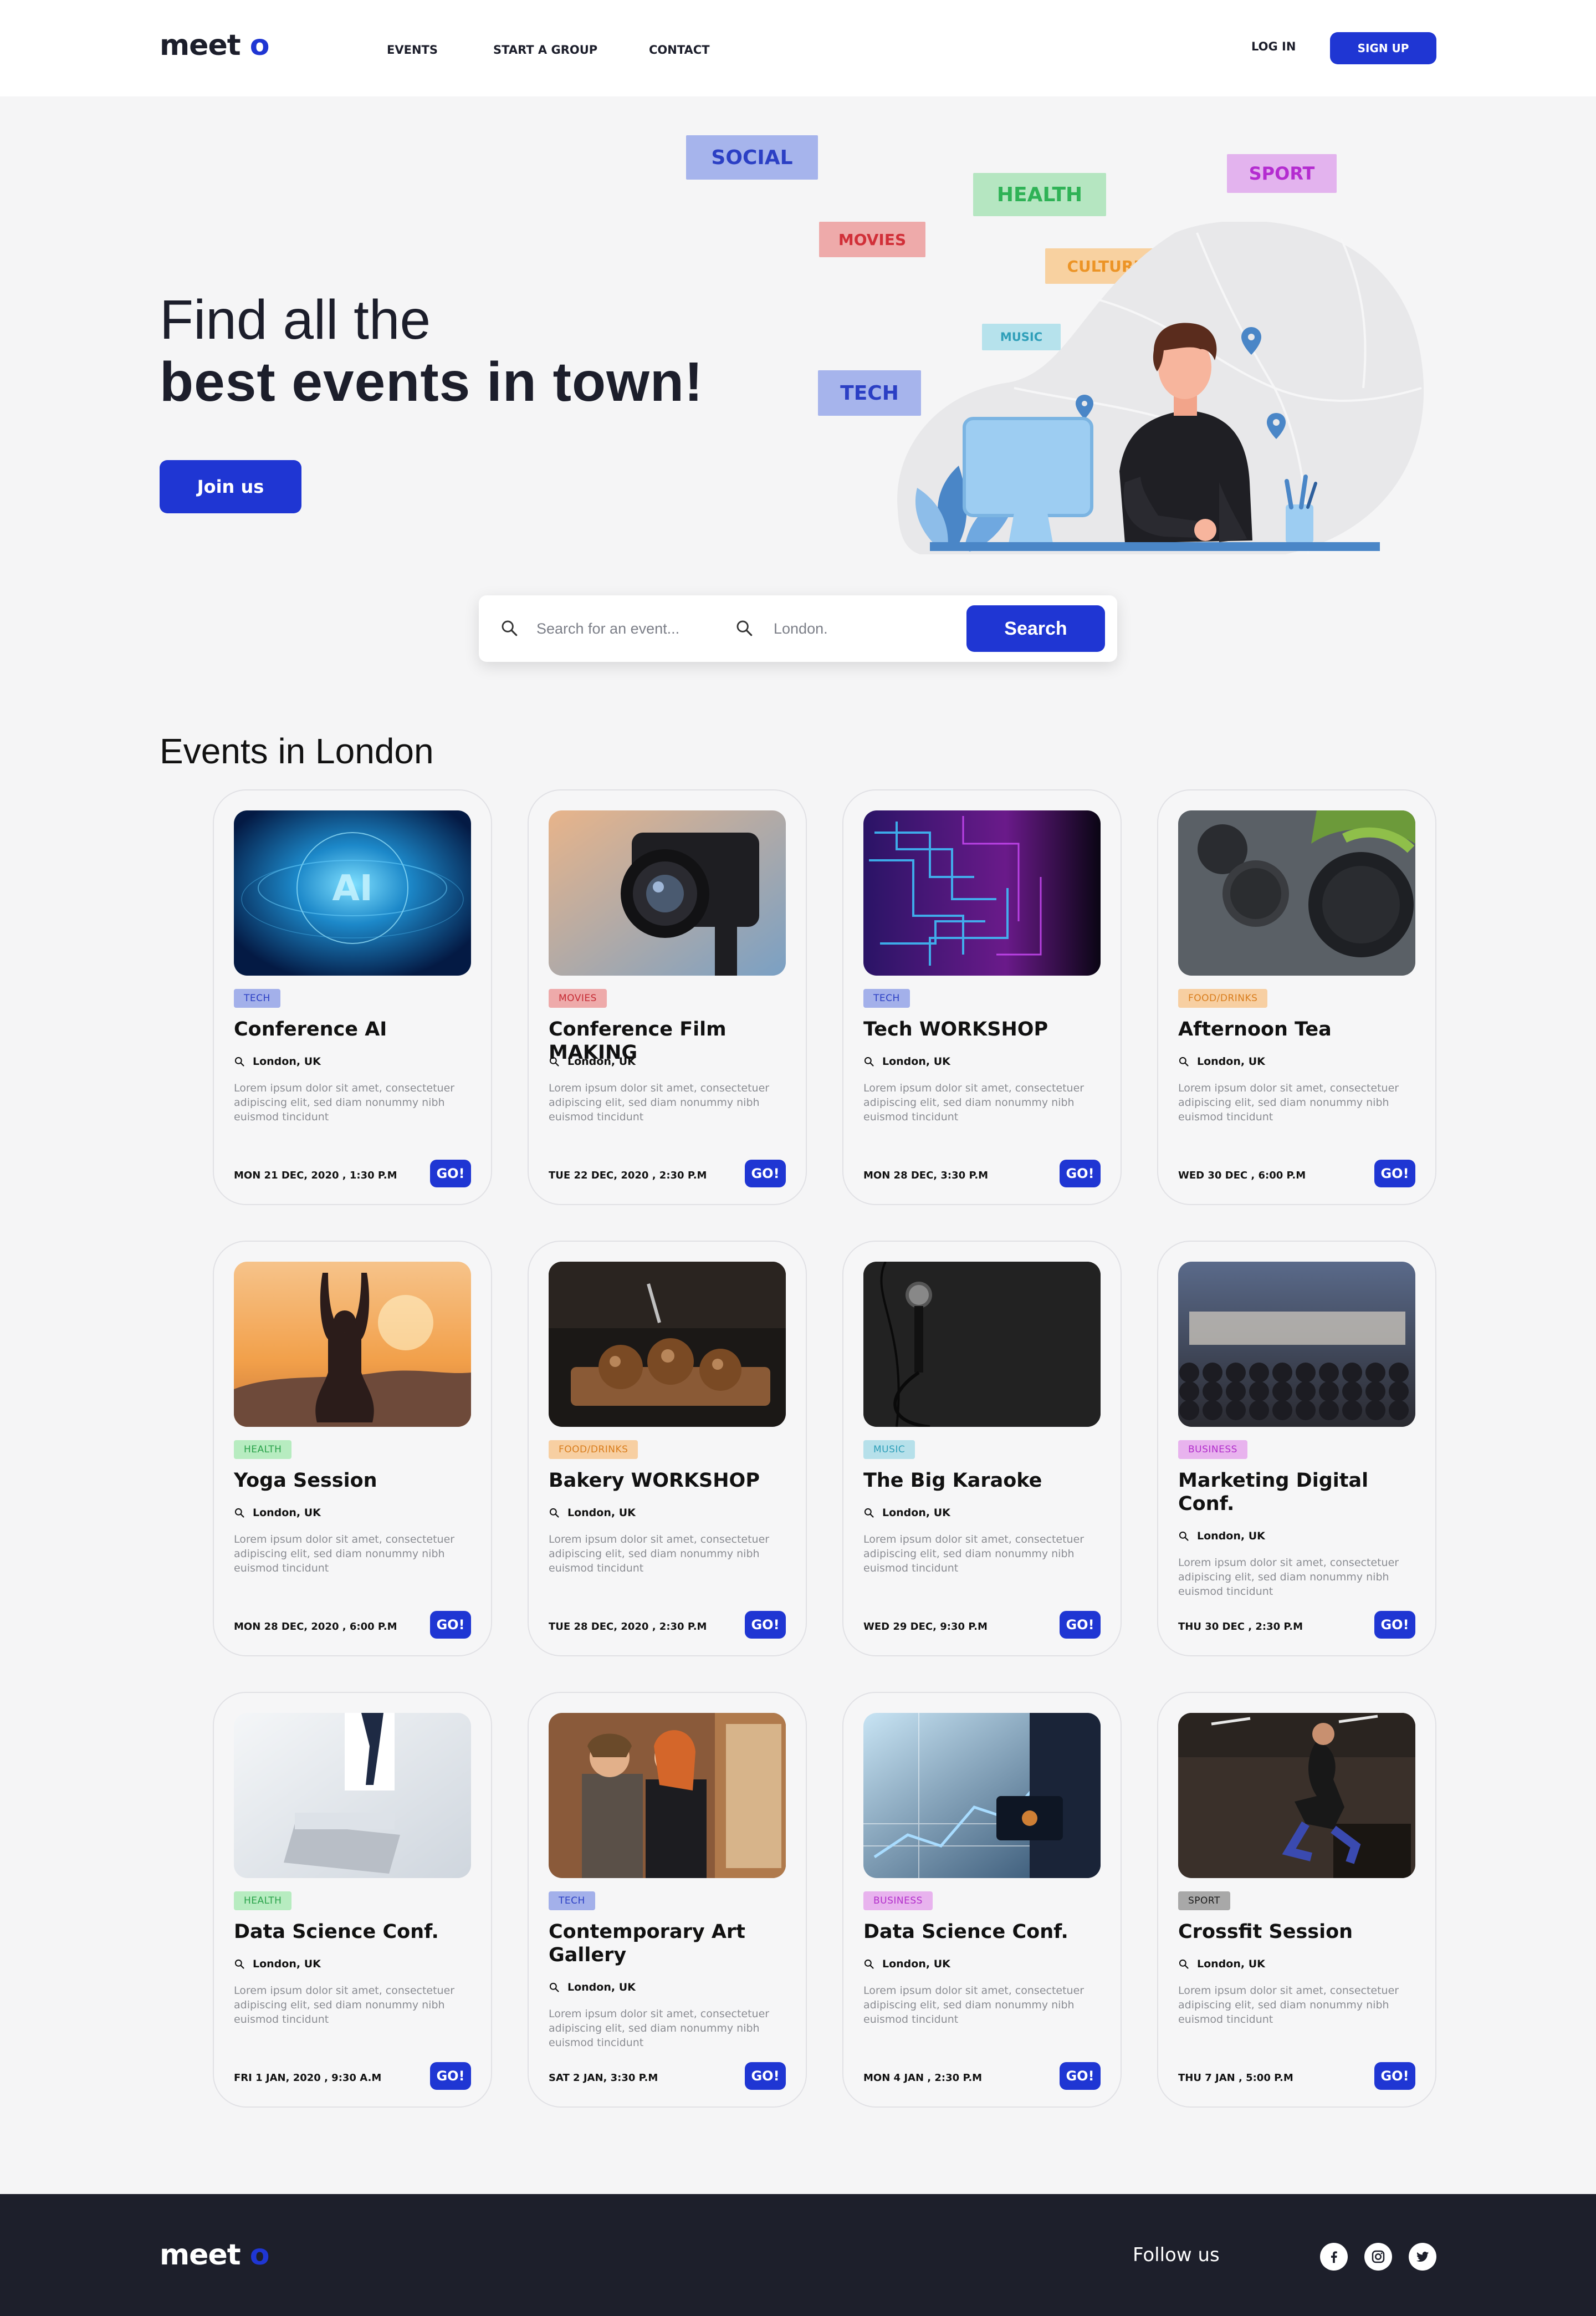 The image size is (1596, 2316). What do you see at coordinates (628, 1175) in the screenshot?
I see `event-date: TUE 22 DEC, 2020 , 2:30 P.M` at bounding box center [628, 1175].